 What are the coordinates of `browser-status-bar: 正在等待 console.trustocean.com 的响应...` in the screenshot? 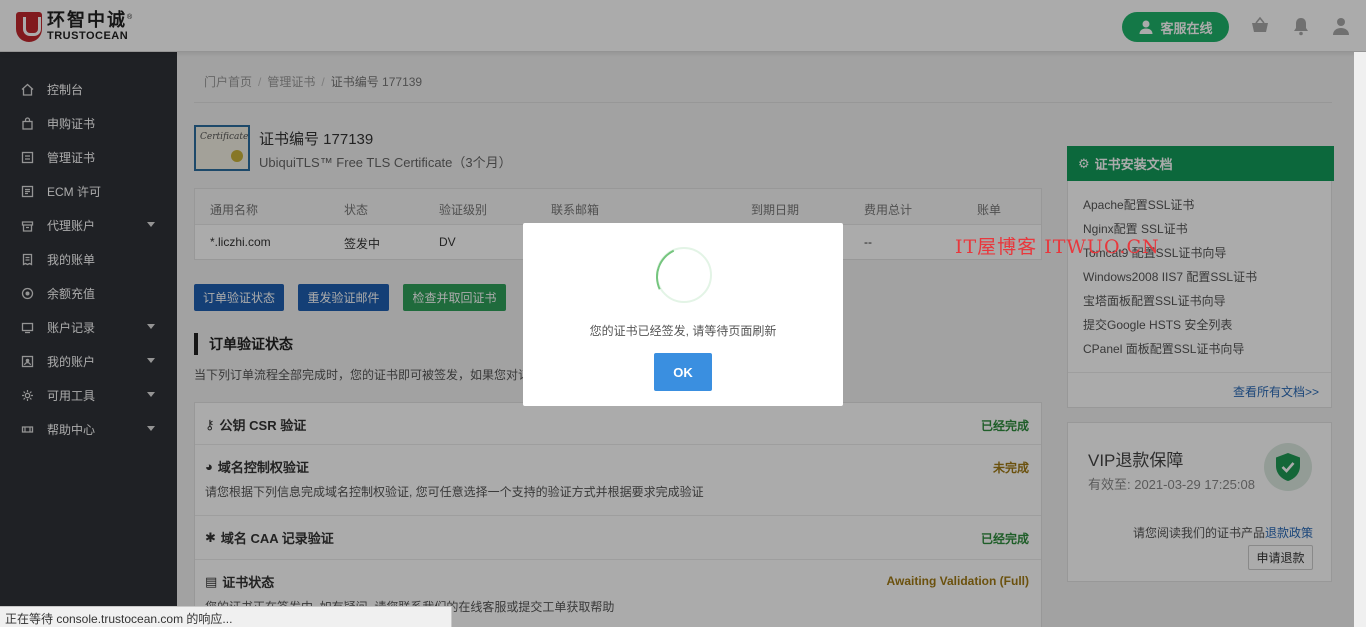 It's located at (226, 616).